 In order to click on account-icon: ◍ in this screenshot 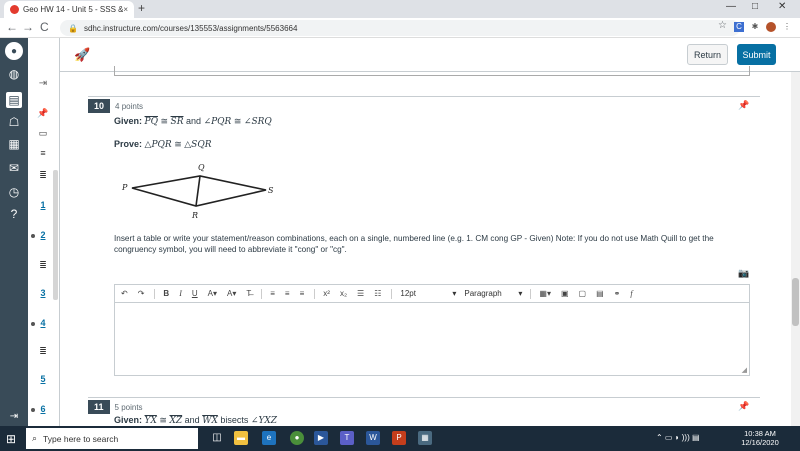, I will do `click(14, 74)`.